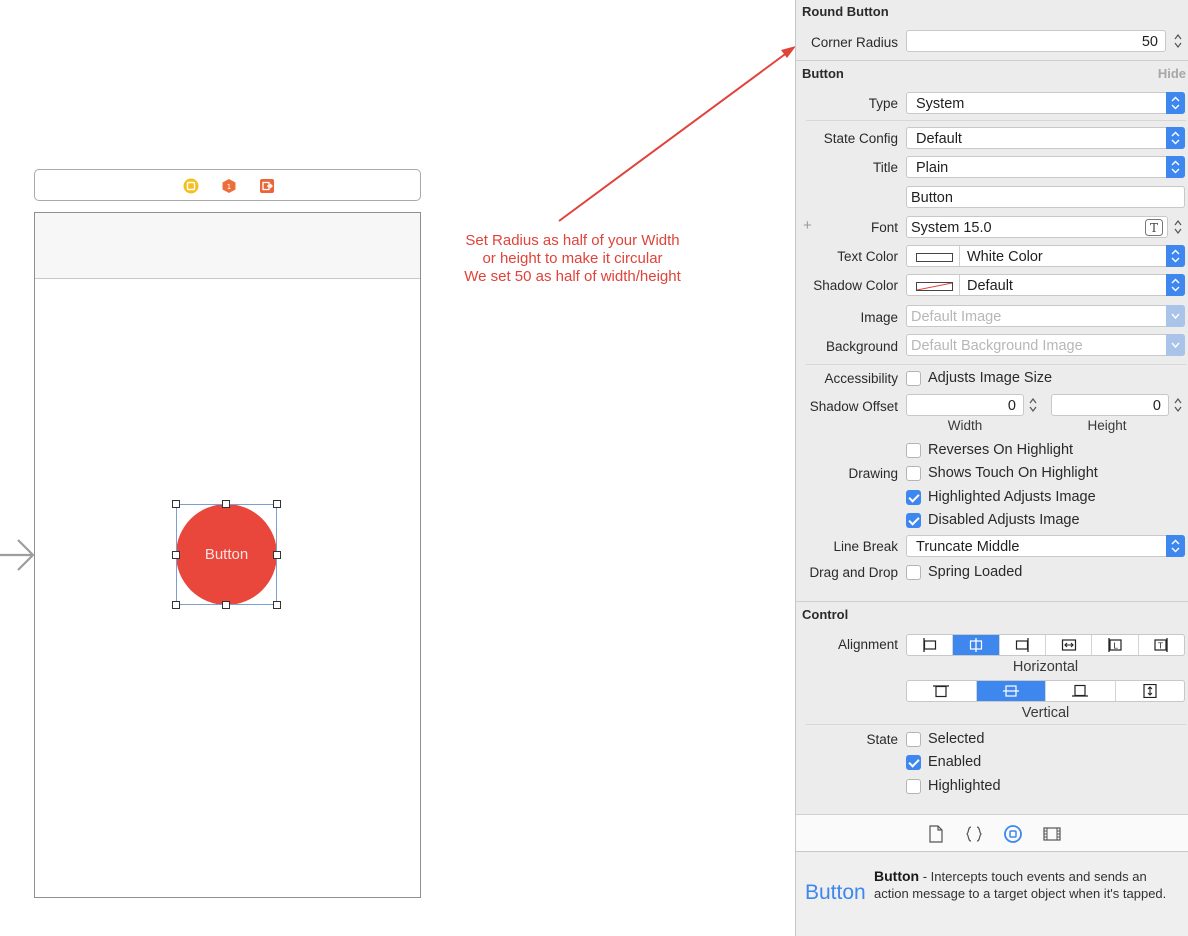 Image resolution: width=1188 pixels, height=936 pixels. Describe the element at coordinates (1037, 227) in the screenshot. I see `font-field: System 15.0 T` at that location.